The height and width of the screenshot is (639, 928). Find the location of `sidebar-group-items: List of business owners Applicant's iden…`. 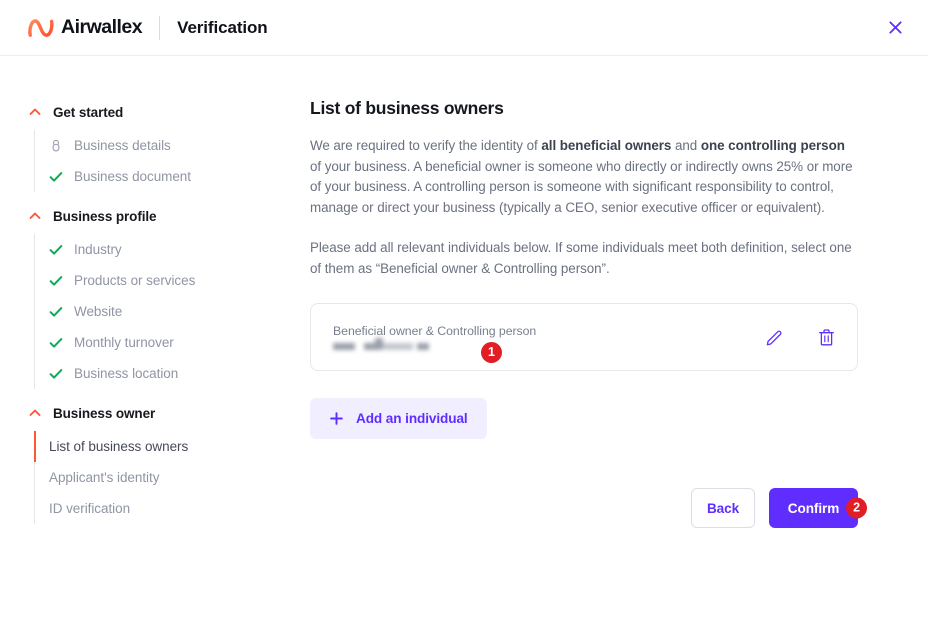

sidebar-group-items: List of business owners Applicant's iden… is located at coordinates (172, 477).